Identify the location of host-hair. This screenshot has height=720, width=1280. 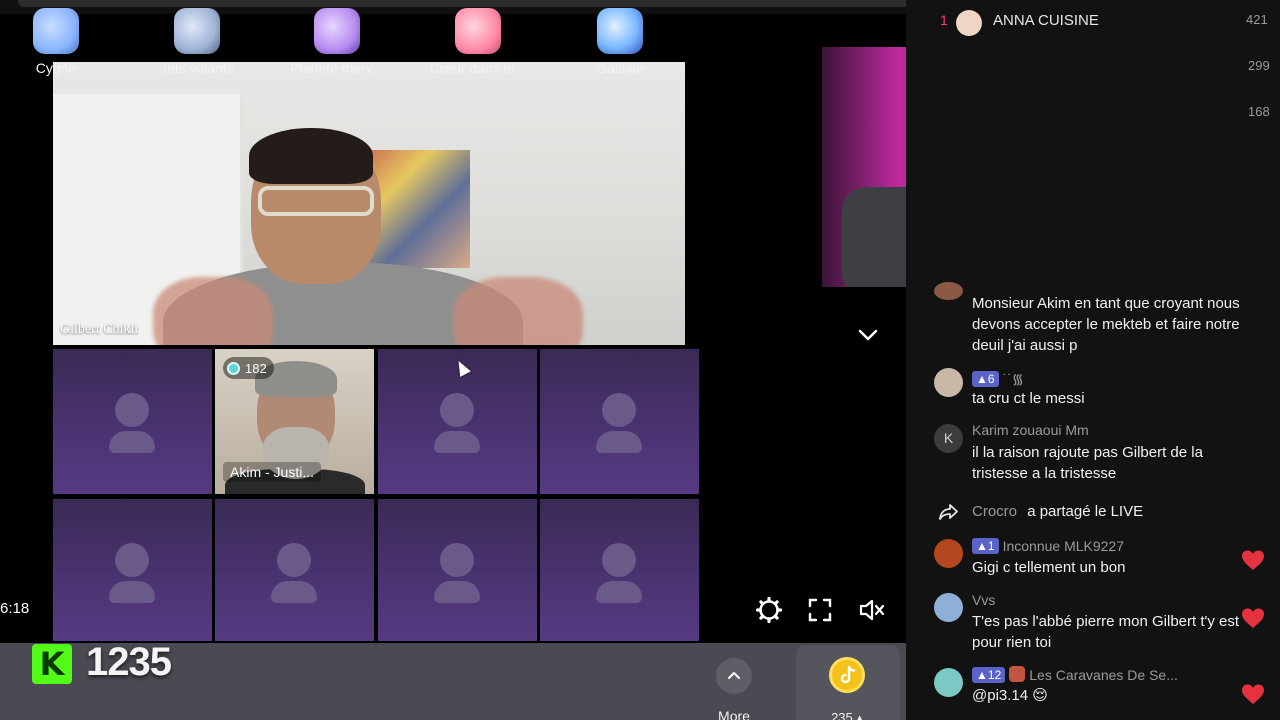
(311, 156).